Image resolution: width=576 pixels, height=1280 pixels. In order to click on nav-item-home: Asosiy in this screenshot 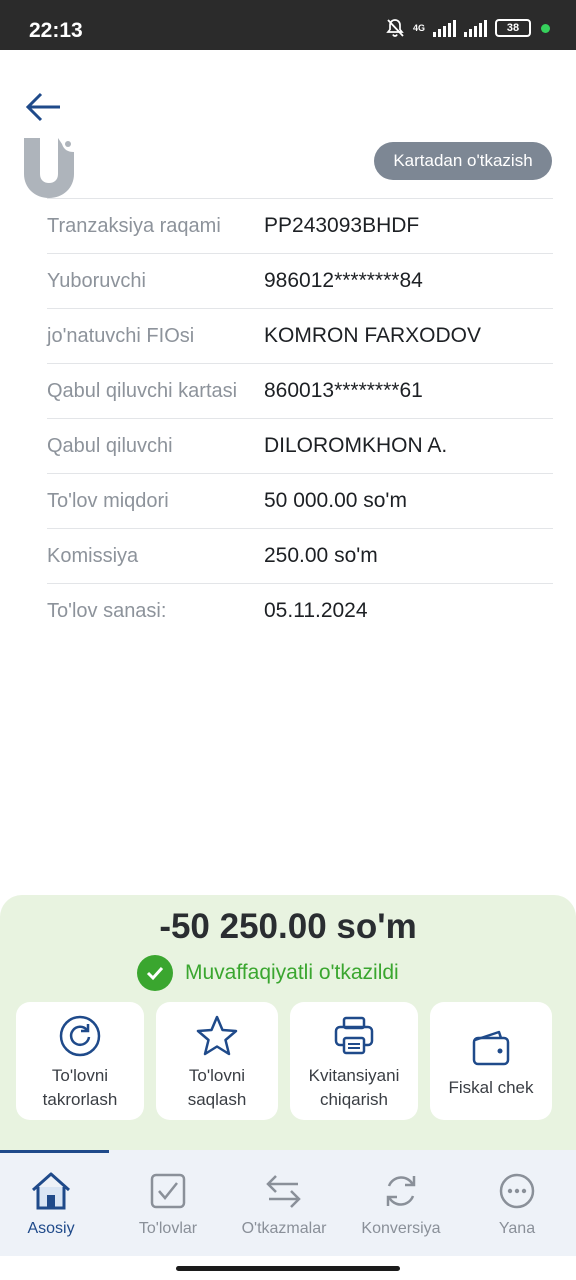, I will do `click(53, 1203)`.